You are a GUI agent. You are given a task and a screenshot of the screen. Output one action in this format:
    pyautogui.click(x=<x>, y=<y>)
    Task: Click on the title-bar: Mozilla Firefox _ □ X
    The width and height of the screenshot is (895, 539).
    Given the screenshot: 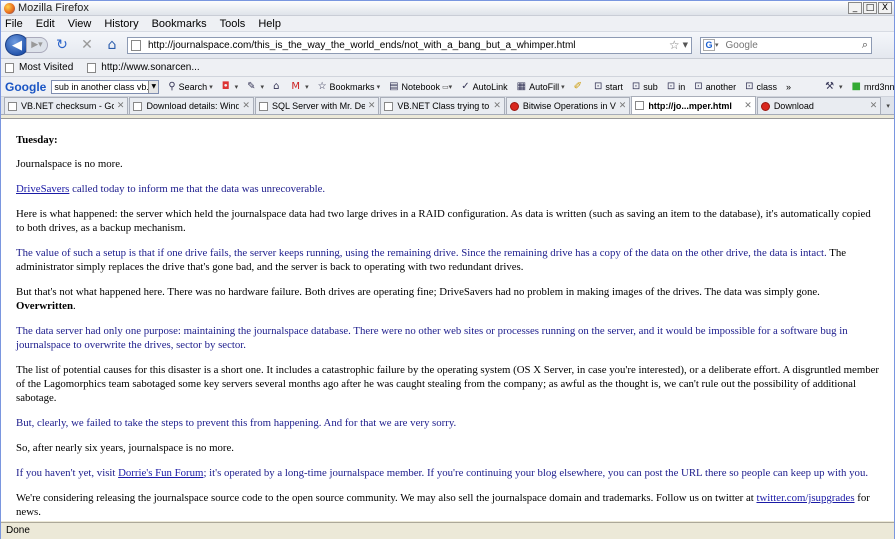 What is the action you would take?
    pyautogui.click(x=447, y=8)
    